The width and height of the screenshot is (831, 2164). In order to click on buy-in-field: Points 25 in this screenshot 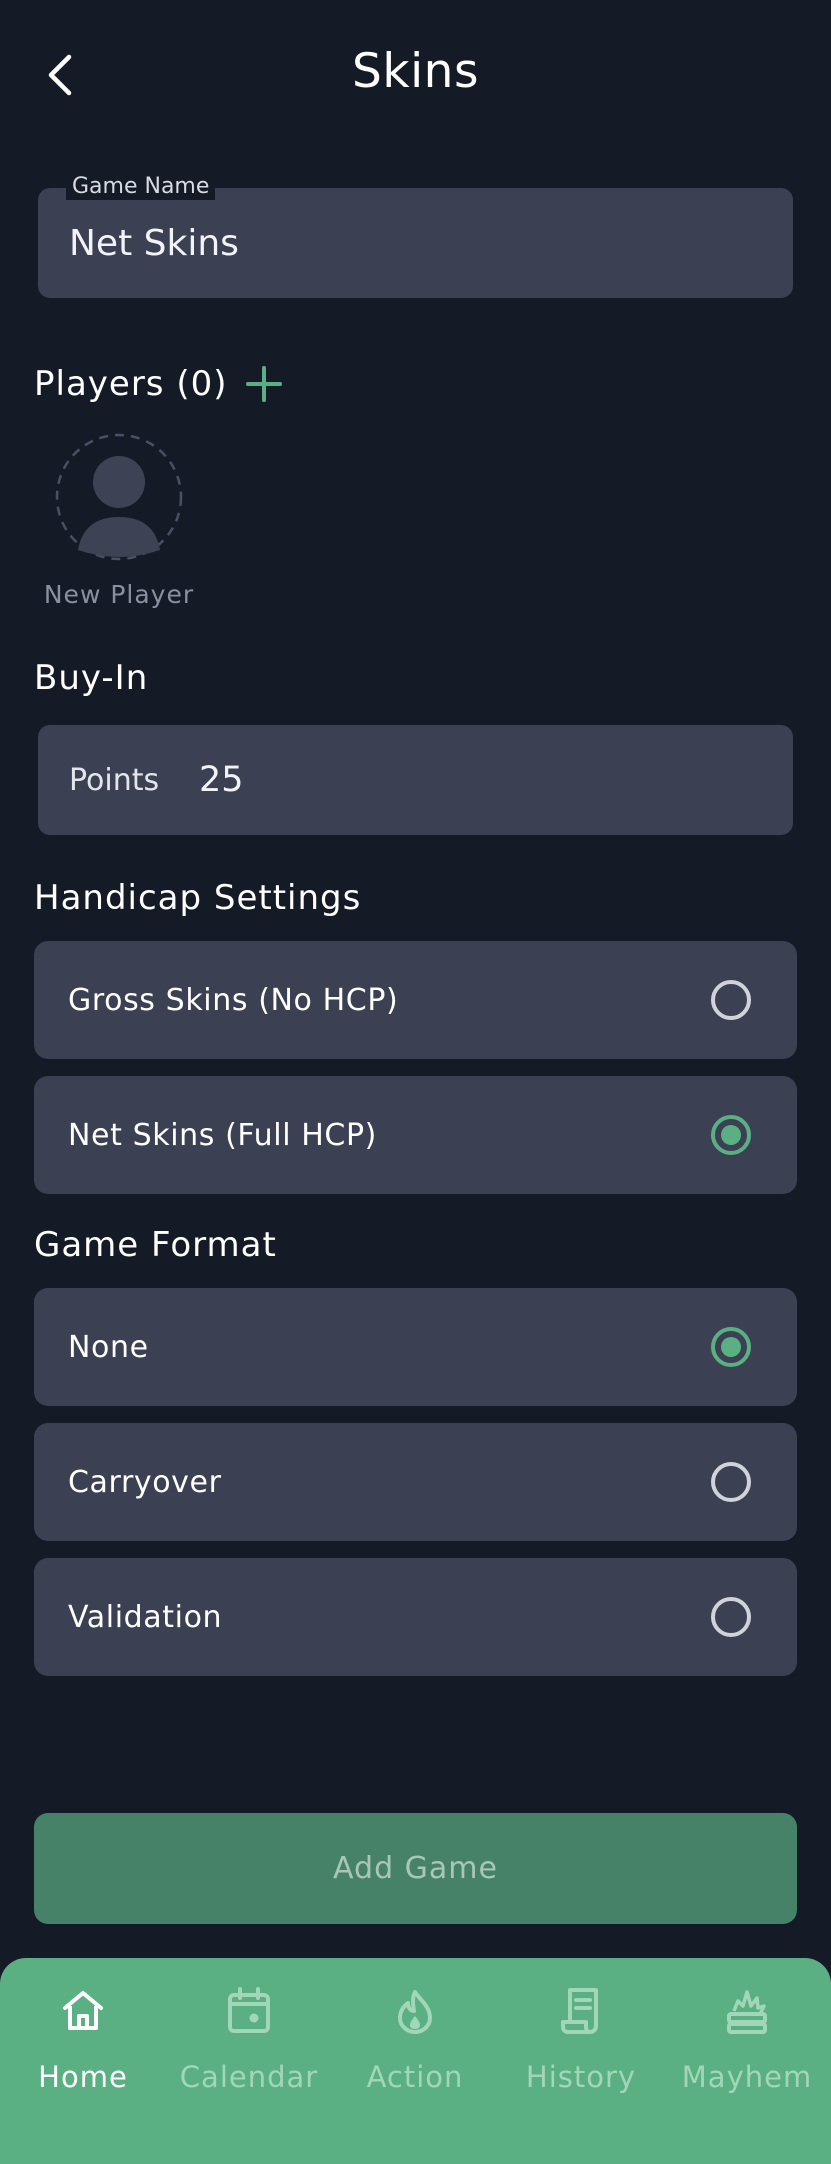, I will do `click(415, 780)`.